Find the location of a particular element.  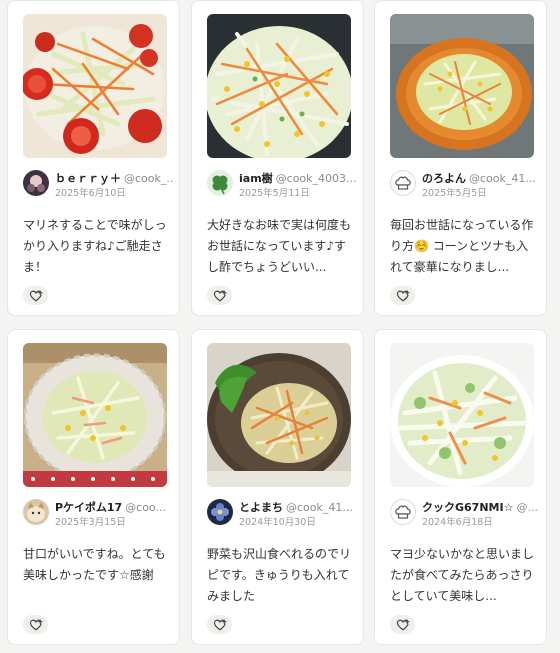

author-name: とよまち is located at coordinates (261, 507).